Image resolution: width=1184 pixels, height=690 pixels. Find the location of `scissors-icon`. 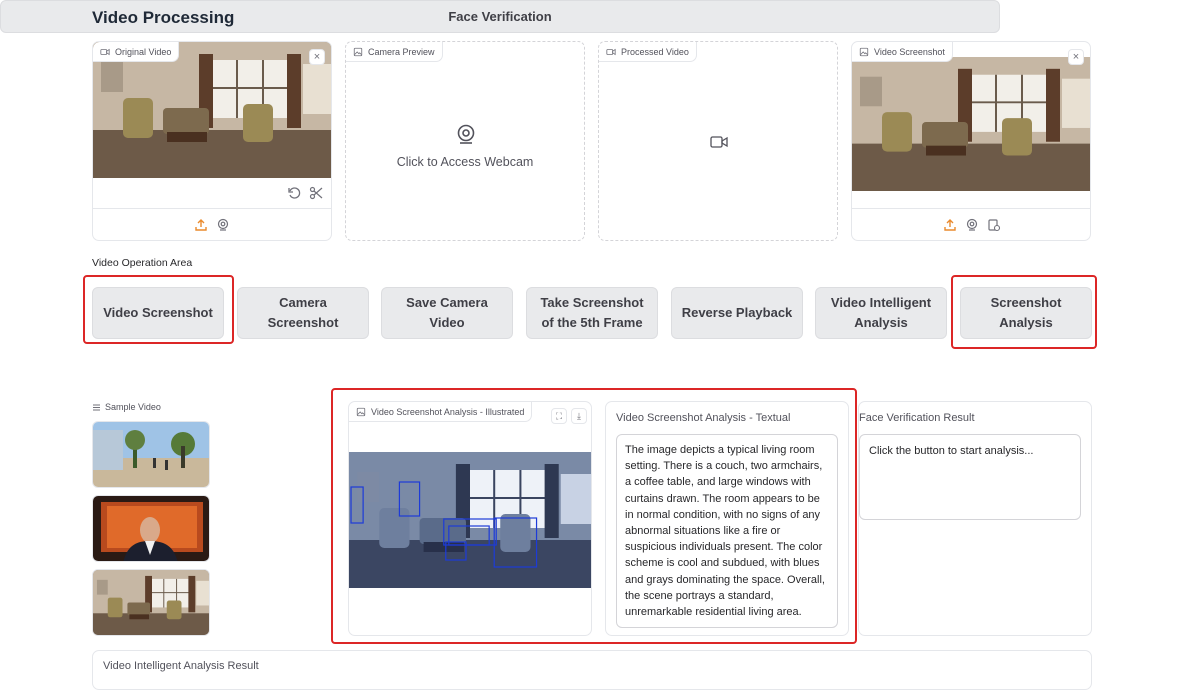

scissors-icon is located at coordinates (316, 193).